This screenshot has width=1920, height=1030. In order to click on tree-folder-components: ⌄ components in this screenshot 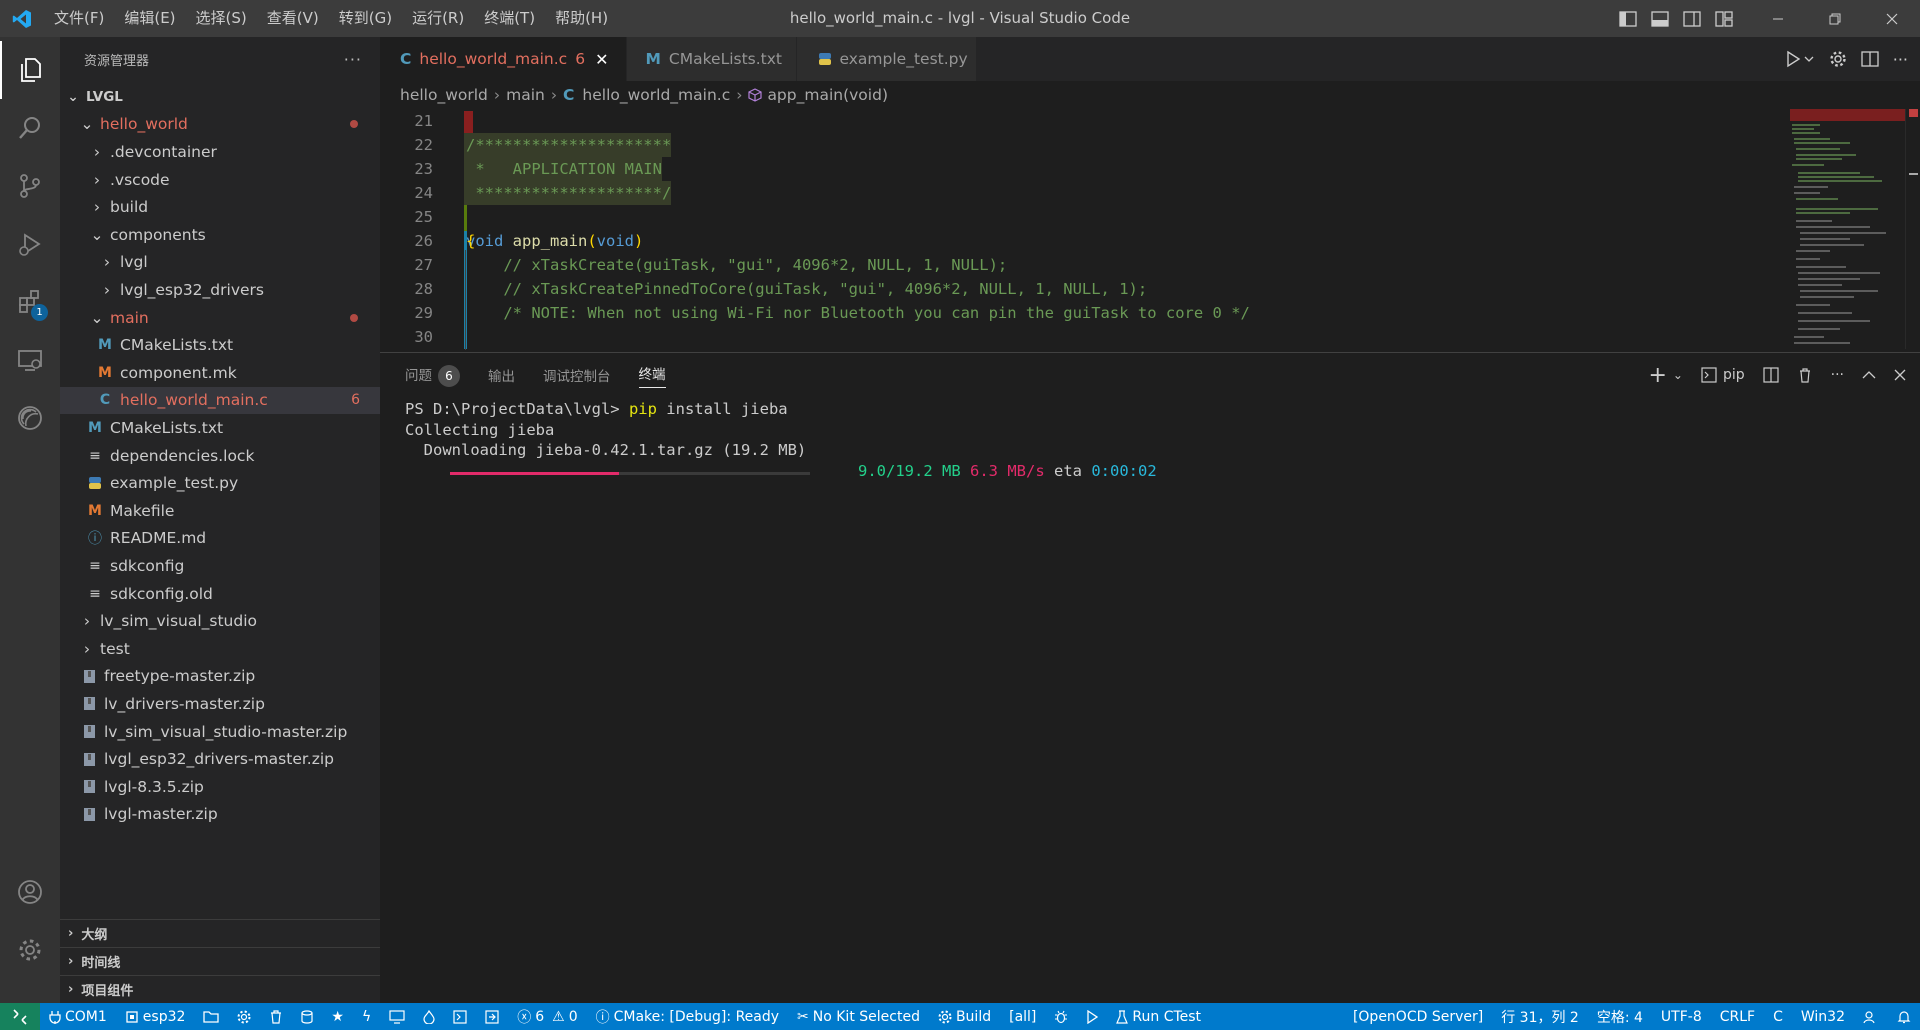, I will do `click(220, 235)`.